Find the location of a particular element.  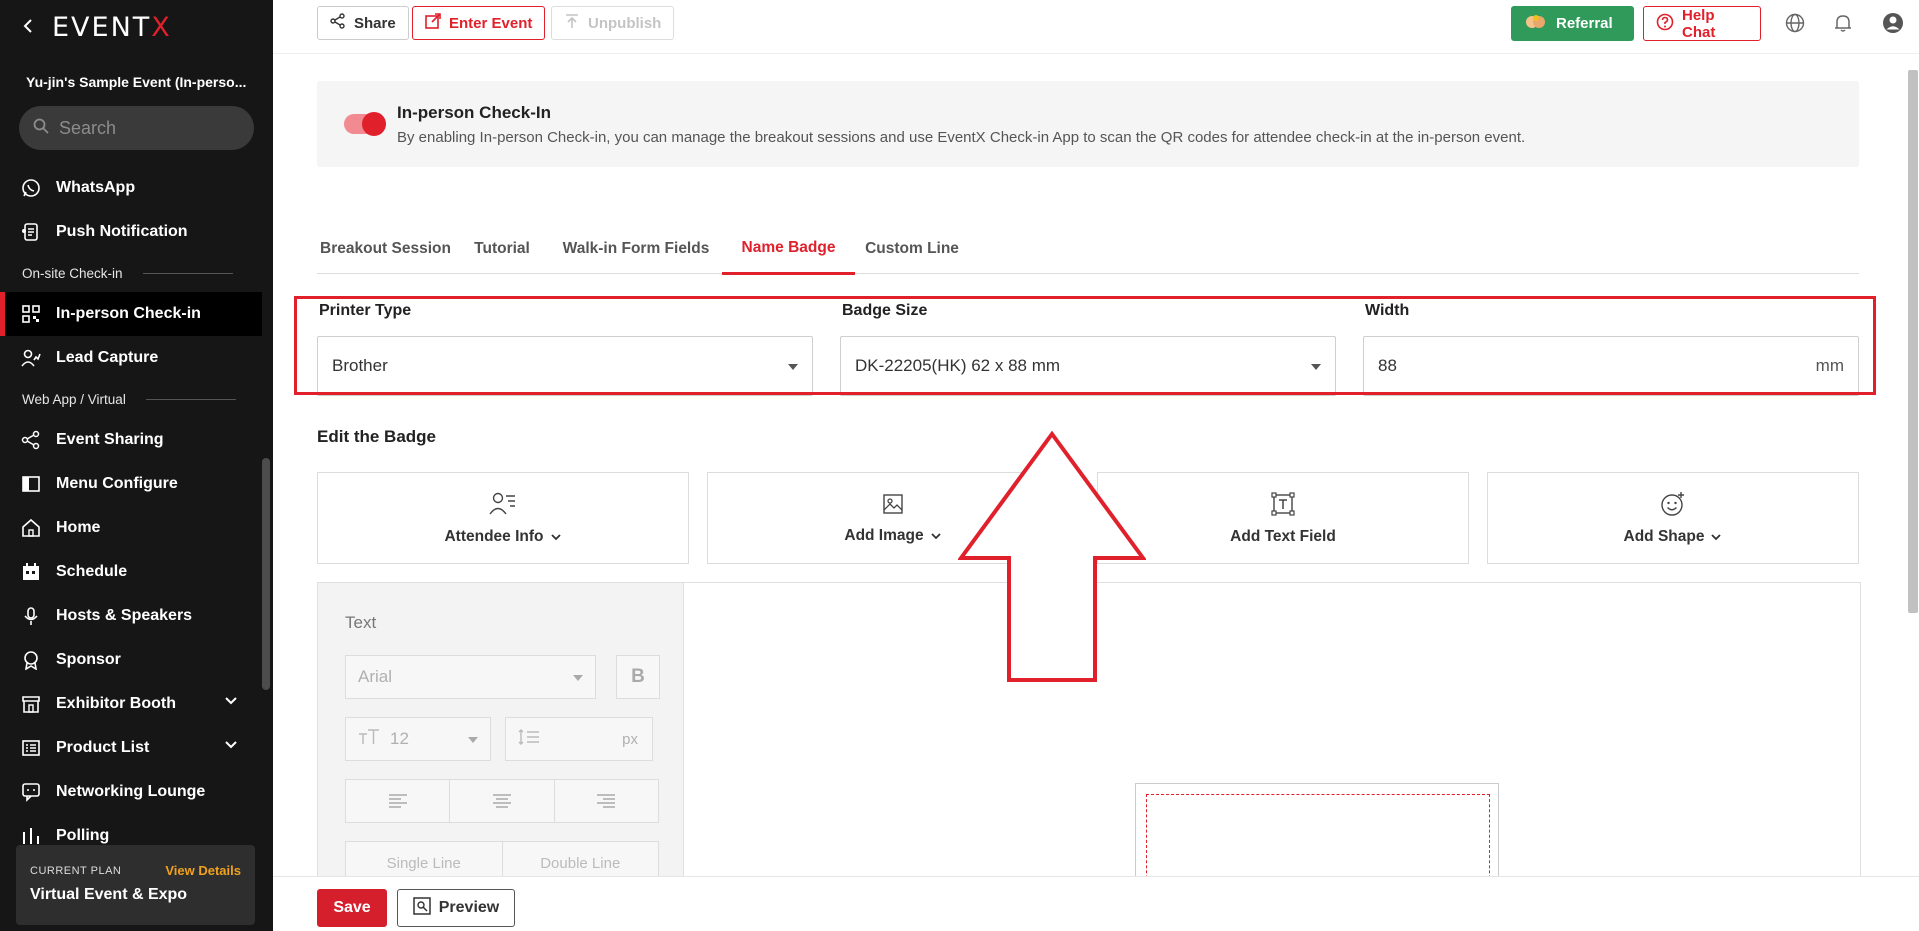

enter-event-button: Enter Event is located at coordinates (479, 23).